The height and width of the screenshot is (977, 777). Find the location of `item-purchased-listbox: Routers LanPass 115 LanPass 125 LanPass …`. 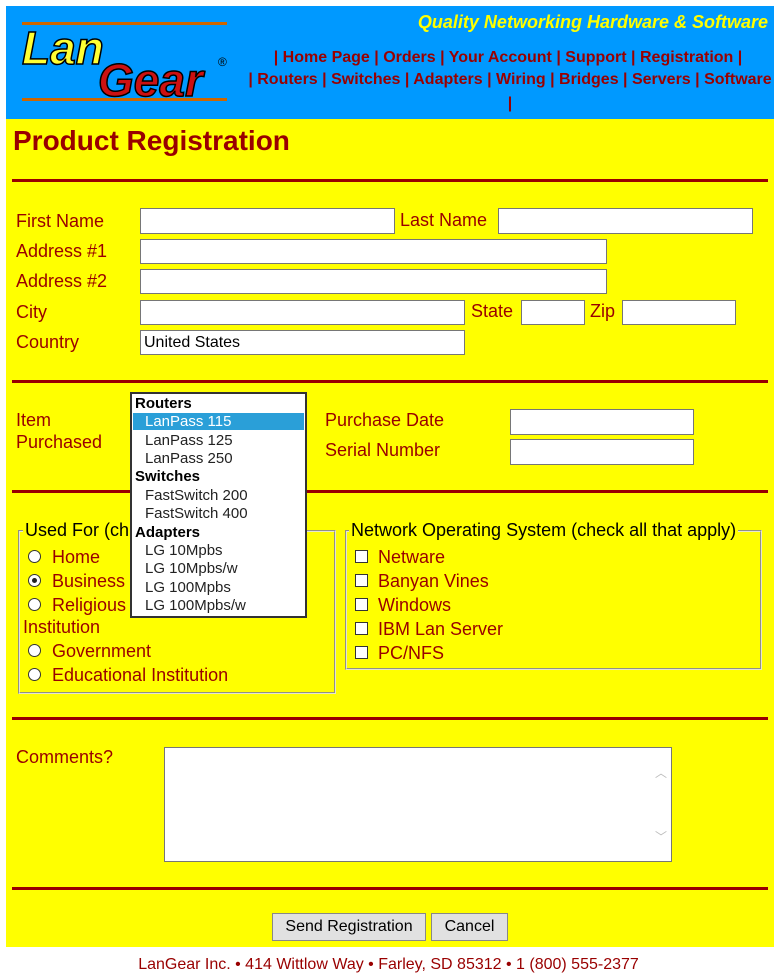

item-purchased-listbox: Routers LanPass 115 LanPass 125 LanPass … is located at coordinates (218, 505).